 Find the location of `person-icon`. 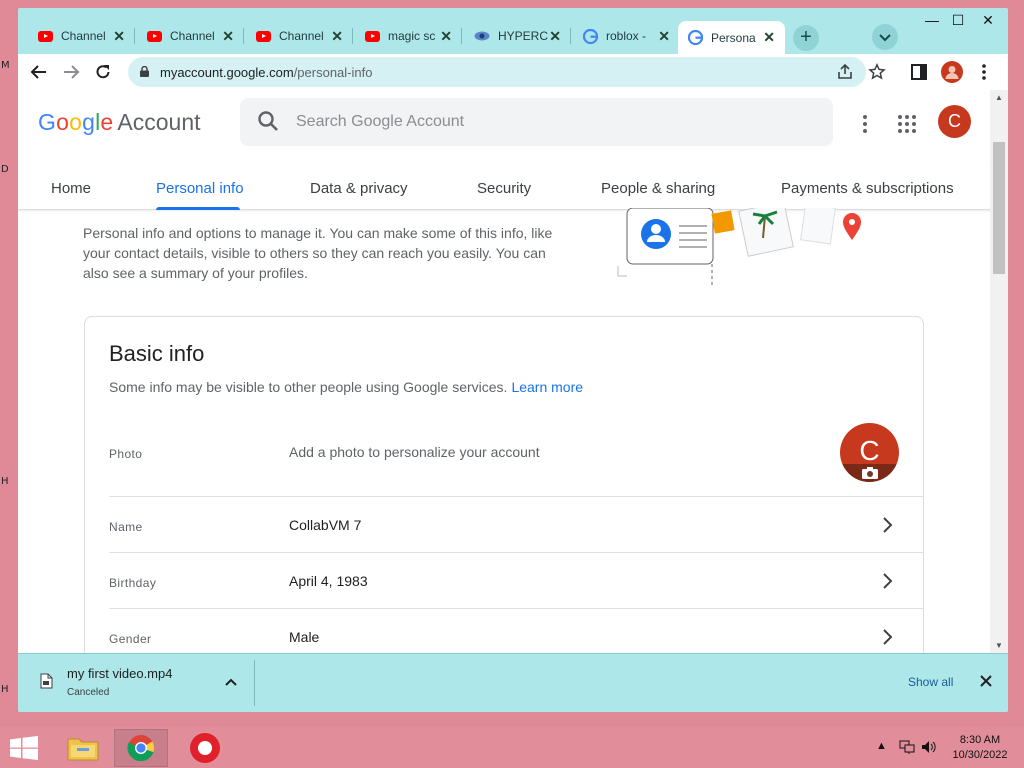

person-icon is located at coordinates (952, 72).